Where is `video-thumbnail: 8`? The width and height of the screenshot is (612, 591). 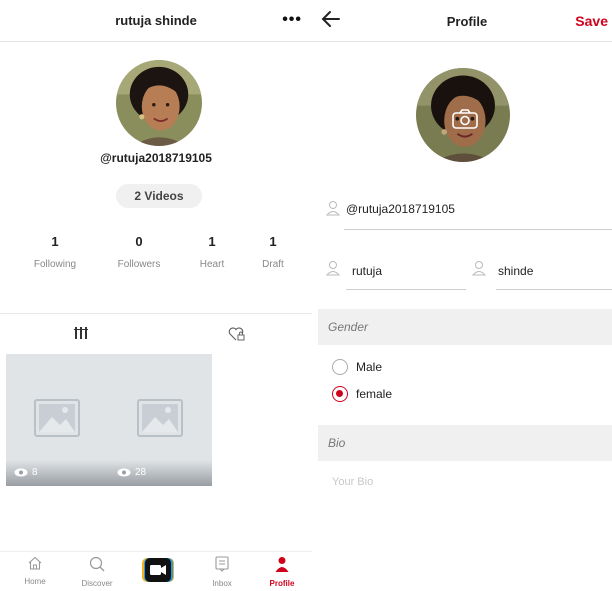 video-thumbnail: 8 is located at coordinates (57, 420).